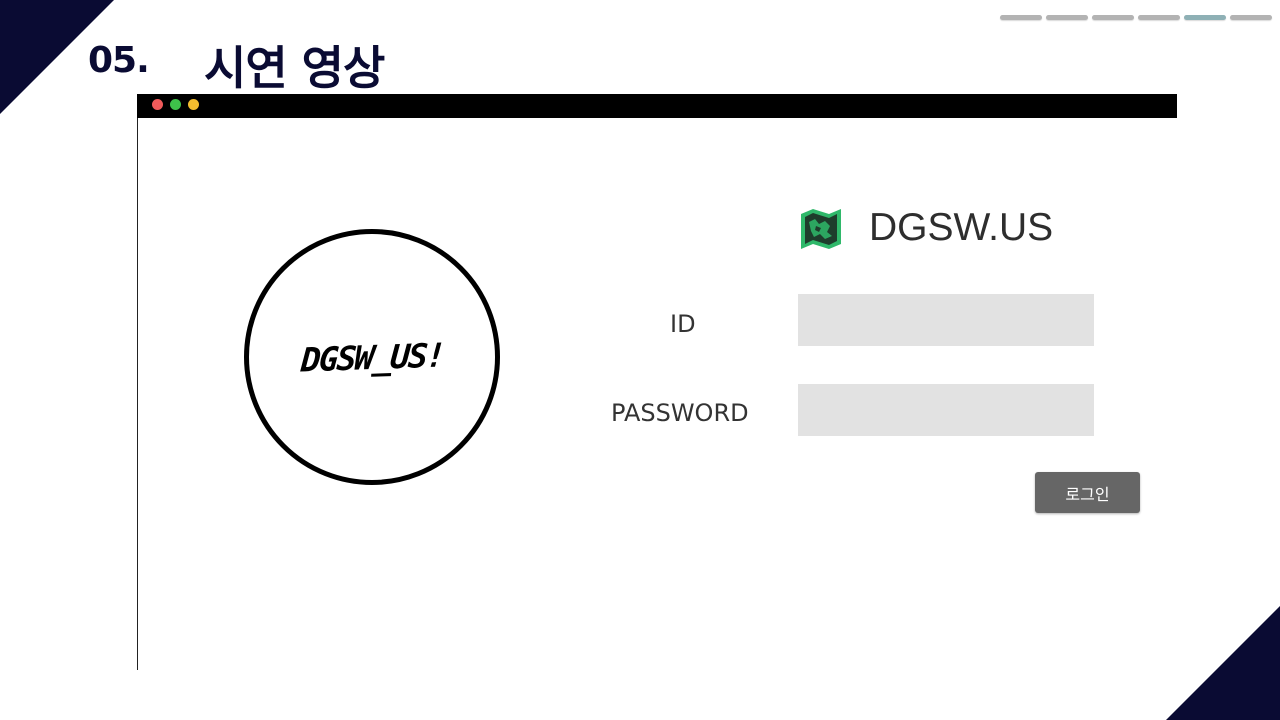 The image size is (1280, 720). I want to click on progress-segment-active, so click(1205, 17).